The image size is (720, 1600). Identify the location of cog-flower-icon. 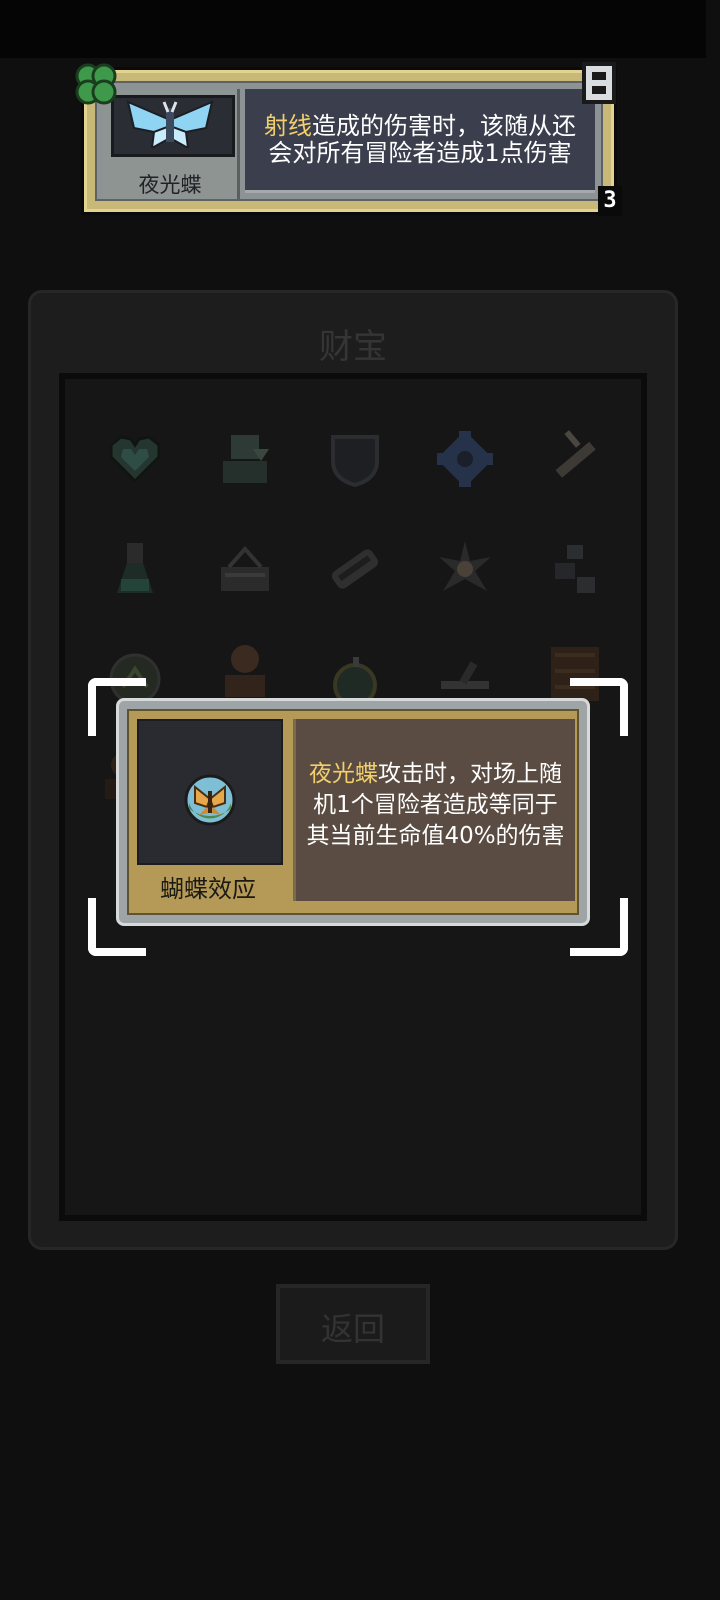
(465, 459).